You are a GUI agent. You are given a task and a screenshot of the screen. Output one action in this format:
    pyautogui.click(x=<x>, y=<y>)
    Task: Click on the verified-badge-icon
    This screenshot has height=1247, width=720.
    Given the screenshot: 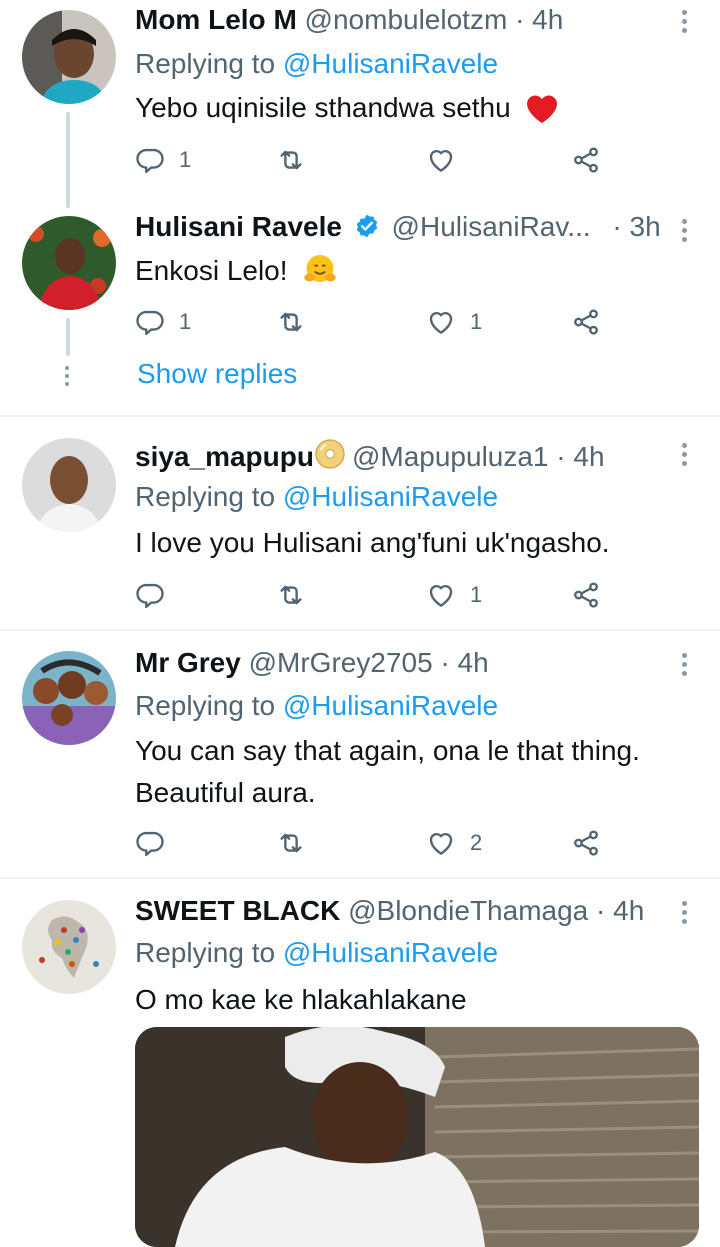 What is the action you would take?
    pyautogui.click(x=366, y=226)
    